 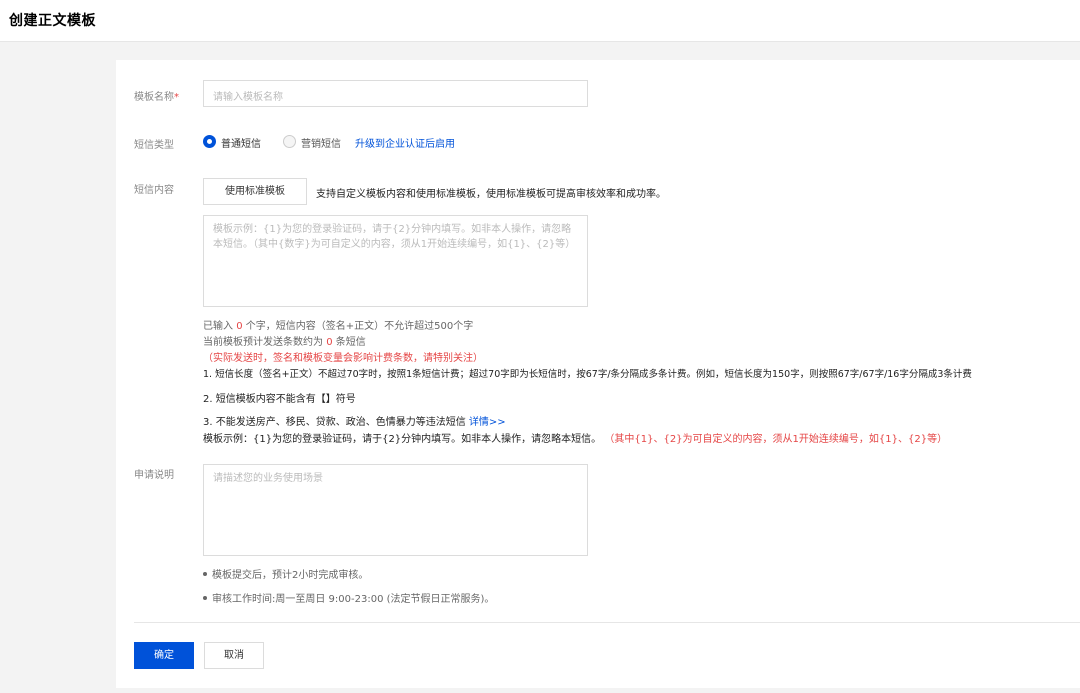 I want to click on radio-normal-sms-label: 普通短信, so click(x=241, y=142).